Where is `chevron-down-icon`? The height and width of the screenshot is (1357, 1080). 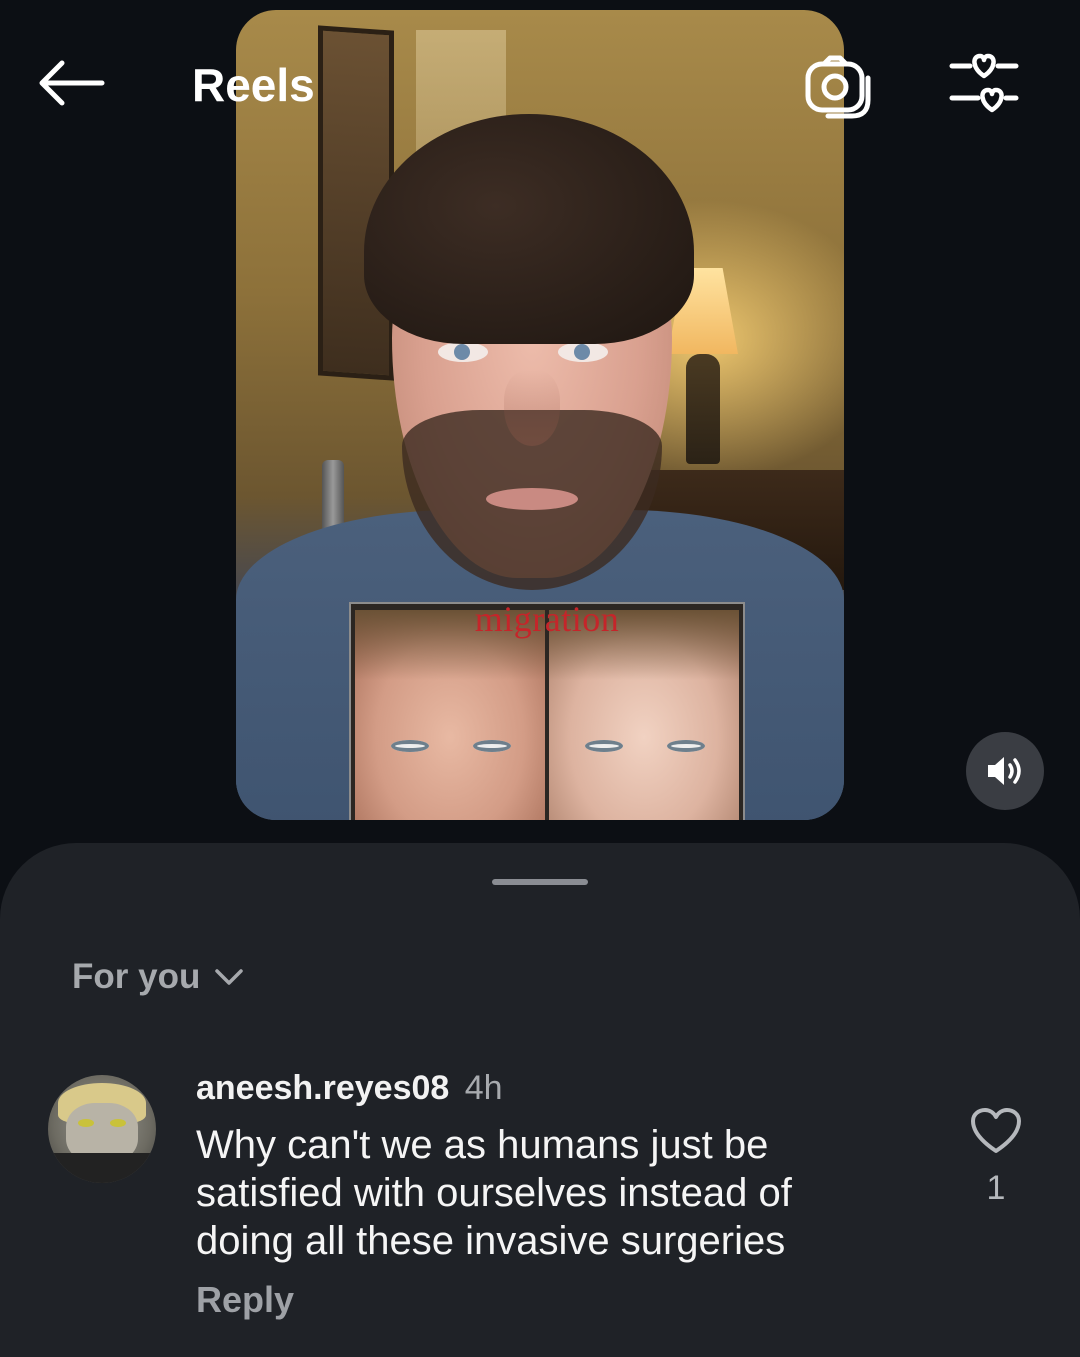 chevron-down-icon is located at coordinates (229, 977).